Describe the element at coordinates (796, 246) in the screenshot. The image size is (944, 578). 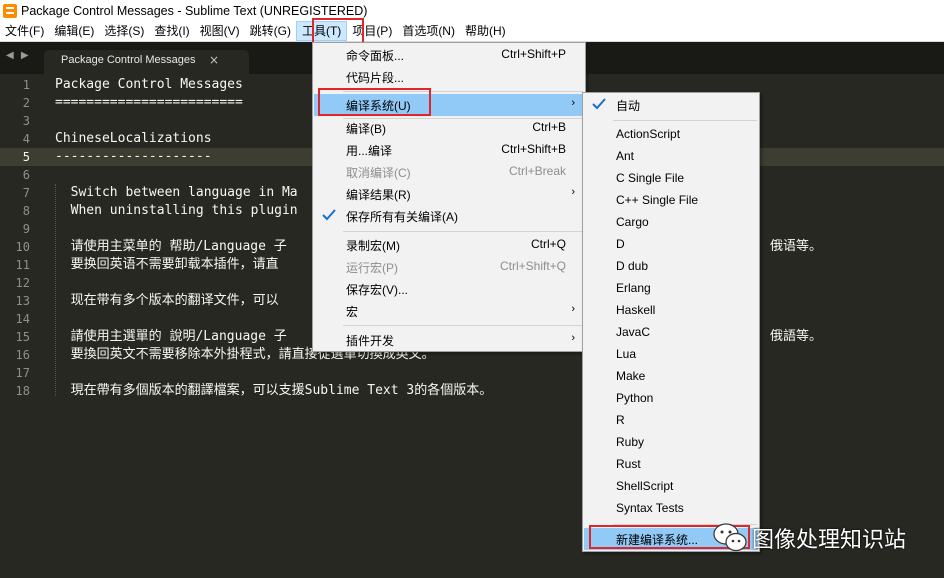
I see `code-line-overflow: 俄语等。` at that location.